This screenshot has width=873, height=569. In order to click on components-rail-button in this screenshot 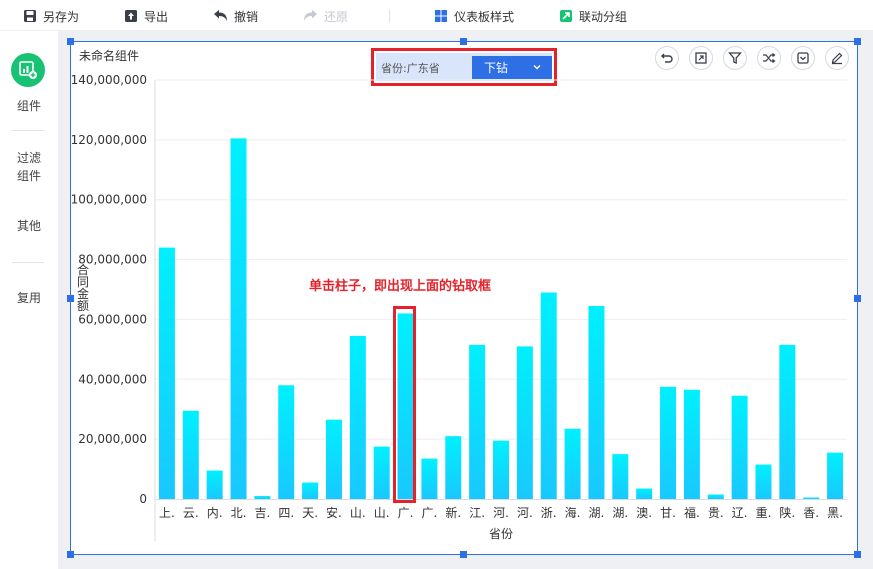, I will do `click(28, 70)`.